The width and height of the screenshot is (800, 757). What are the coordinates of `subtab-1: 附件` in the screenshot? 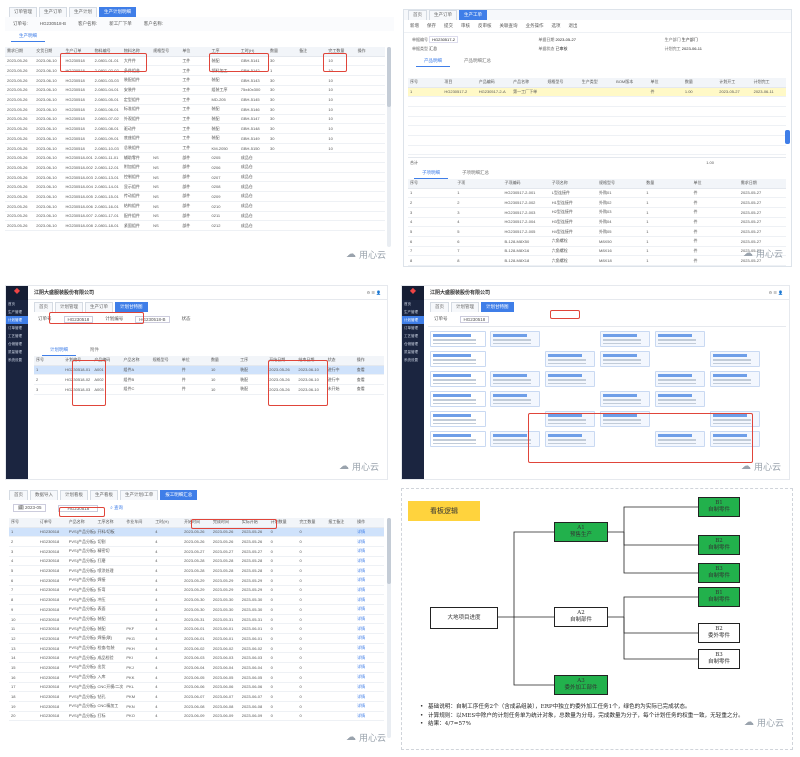 It's located at (94, 350).